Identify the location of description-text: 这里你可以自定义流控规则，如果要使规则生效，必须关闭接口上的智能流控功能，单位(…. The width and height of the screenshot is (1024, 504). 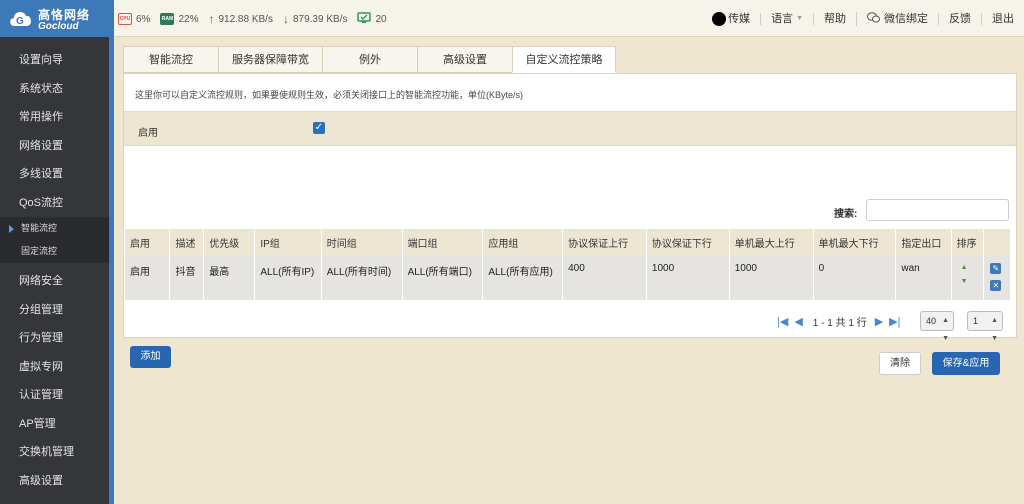
(329, 95).